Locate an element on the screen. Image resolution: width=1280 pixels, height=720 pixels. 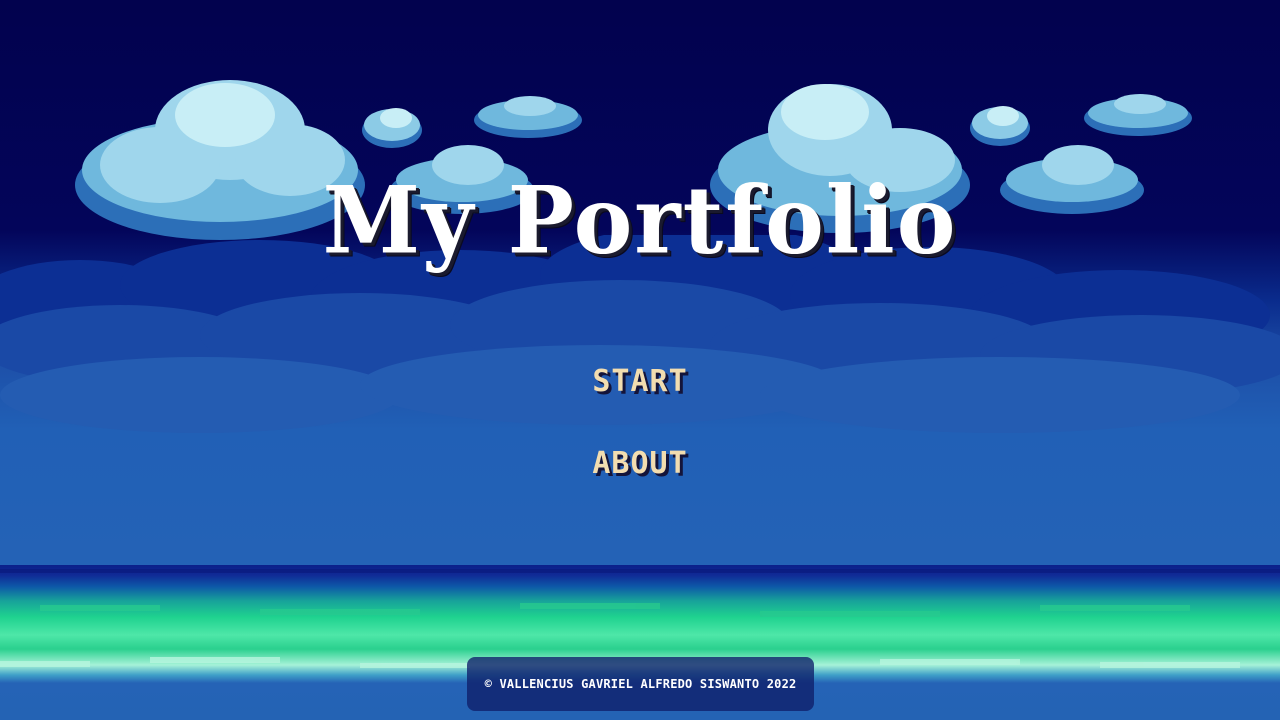
start-button: START is located at coordinates (639, 381).